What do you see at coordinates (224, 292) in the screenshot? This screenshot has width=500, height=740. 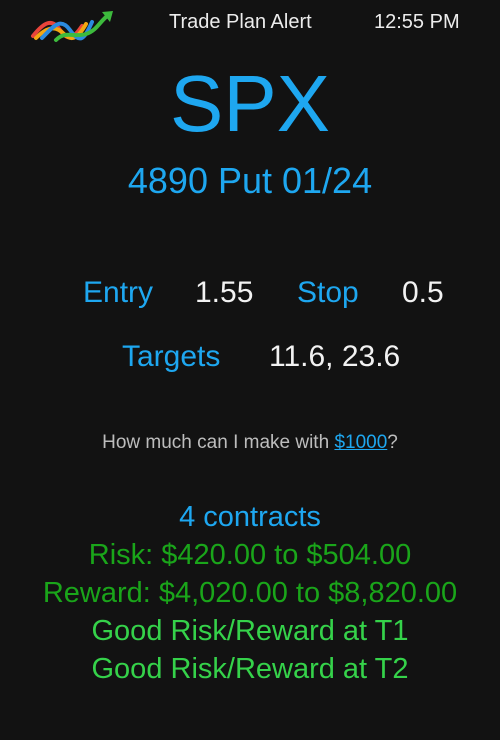 I see `entry-value: 1.55` at bounding box center [224, 292].